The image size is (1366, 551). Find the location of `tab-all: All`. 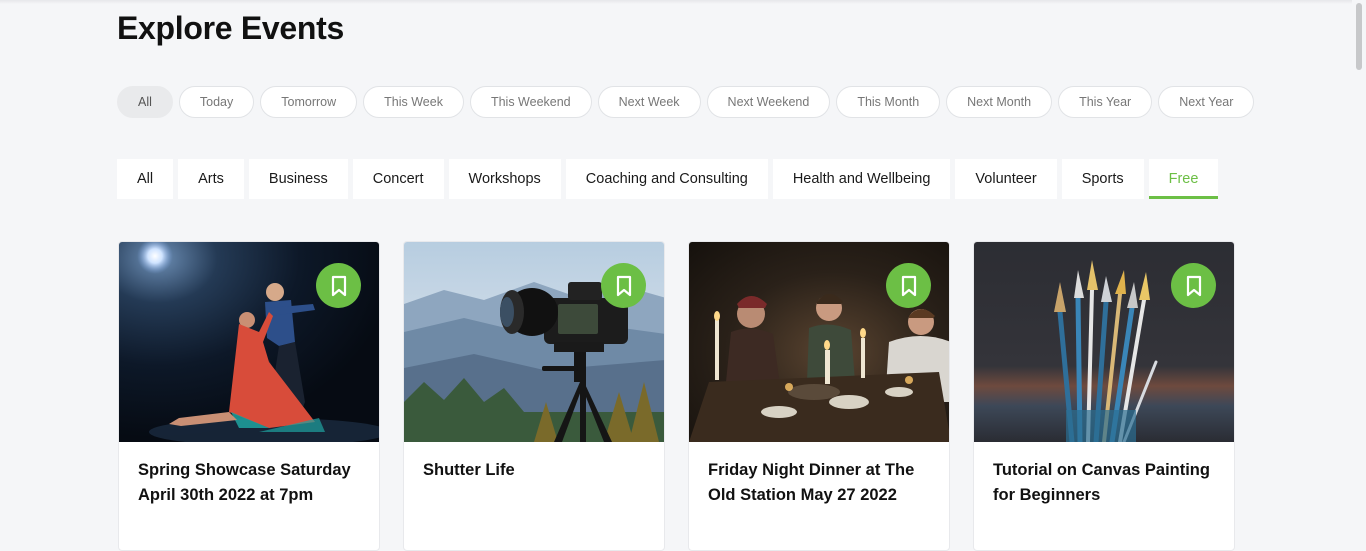

tab-all: All is located at coordinates (145, 179).